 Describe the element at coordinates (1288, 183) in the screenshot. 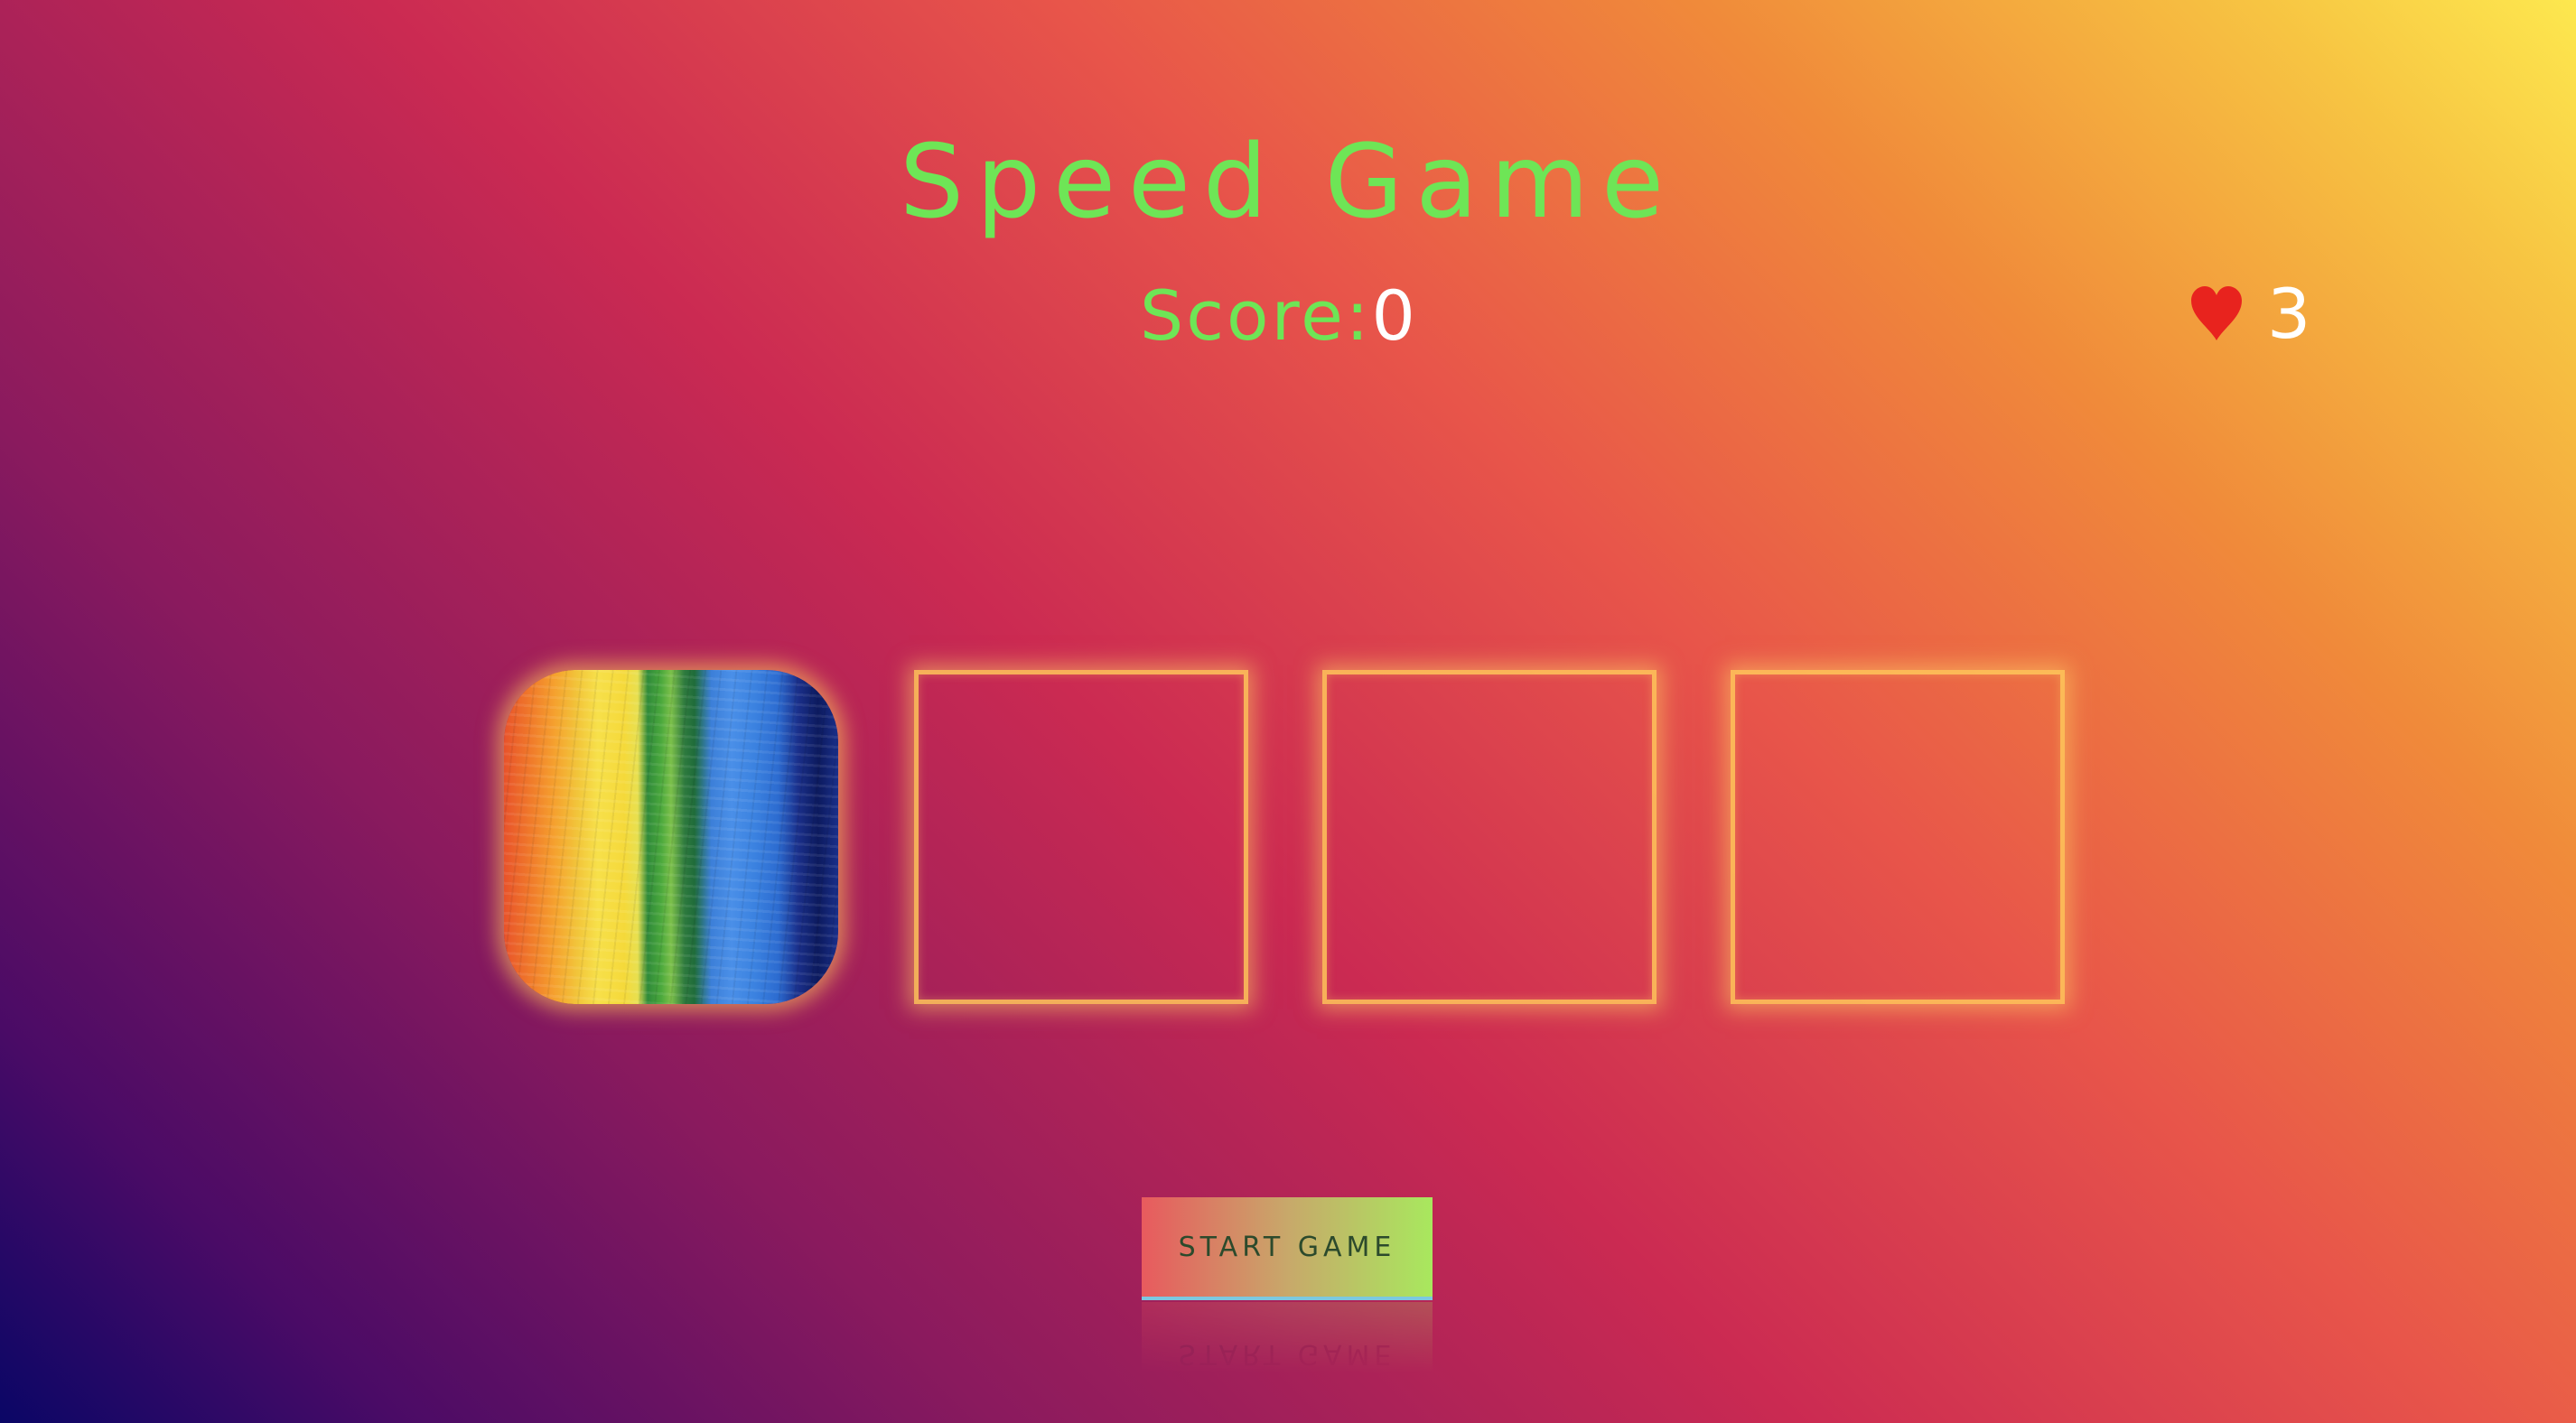

I see `game-title: Speed Game` at that location.